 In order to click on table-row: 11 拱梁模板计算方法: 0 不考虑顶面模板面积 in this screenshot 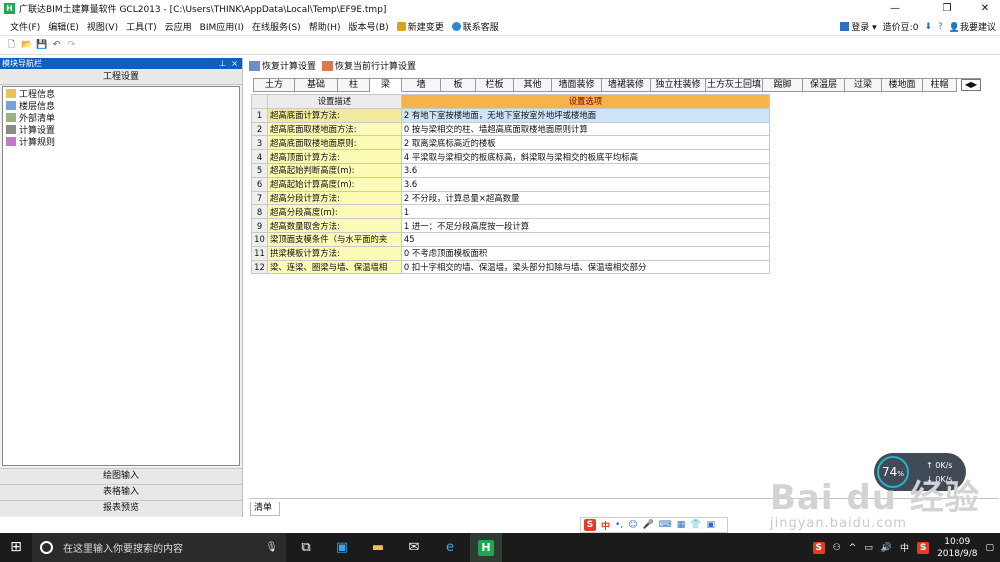, I will do `click(511, 253)`.